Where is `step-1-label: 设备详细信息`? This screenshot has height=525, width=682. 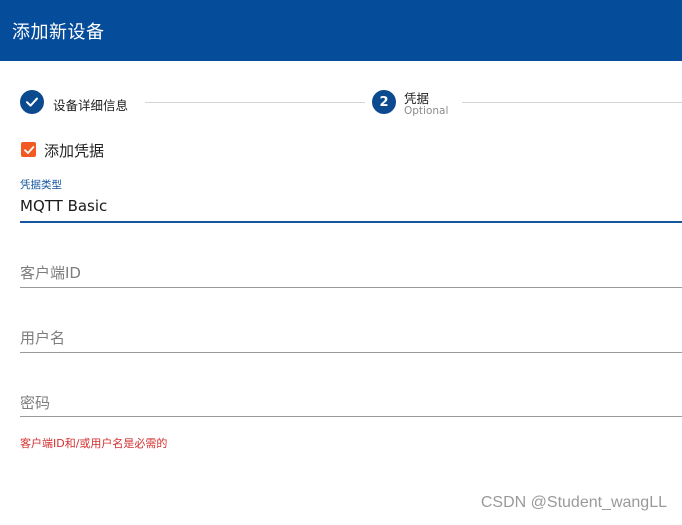
step-1-label: 设备详细信息 is located at coordinates (90, 104).